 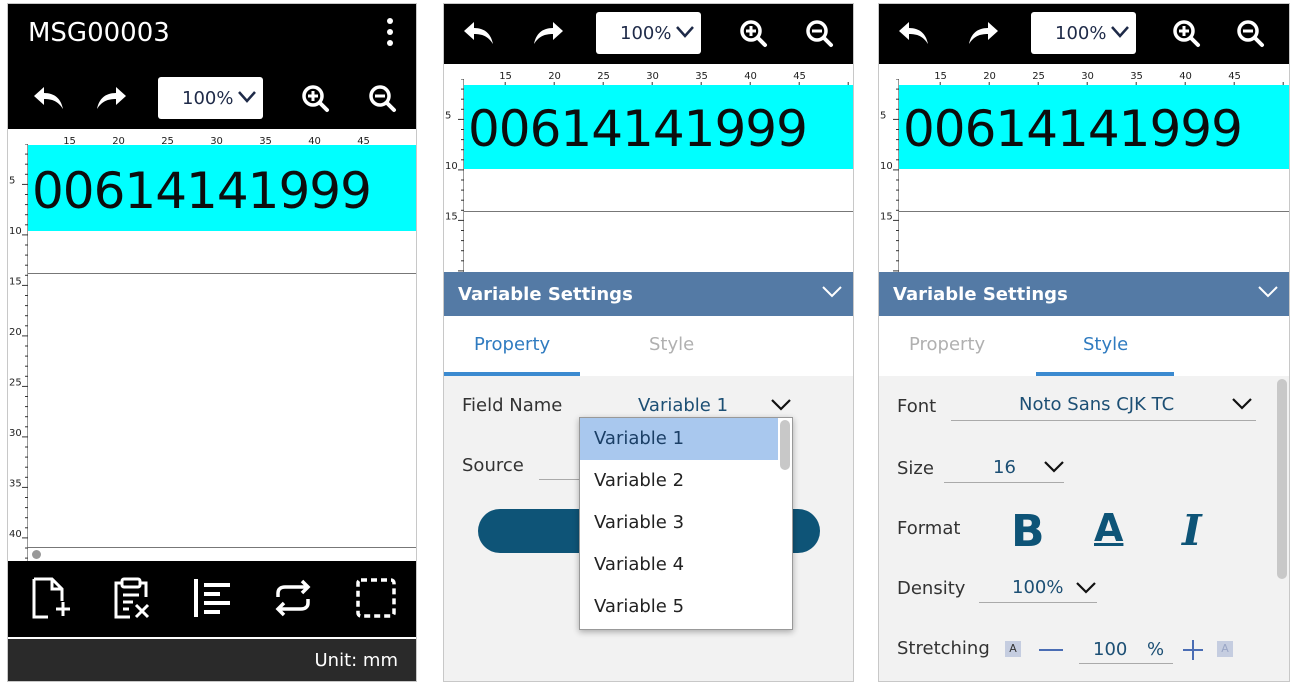 I want to click on dropdown-option: Variable 3, so click(x=679, y=523).